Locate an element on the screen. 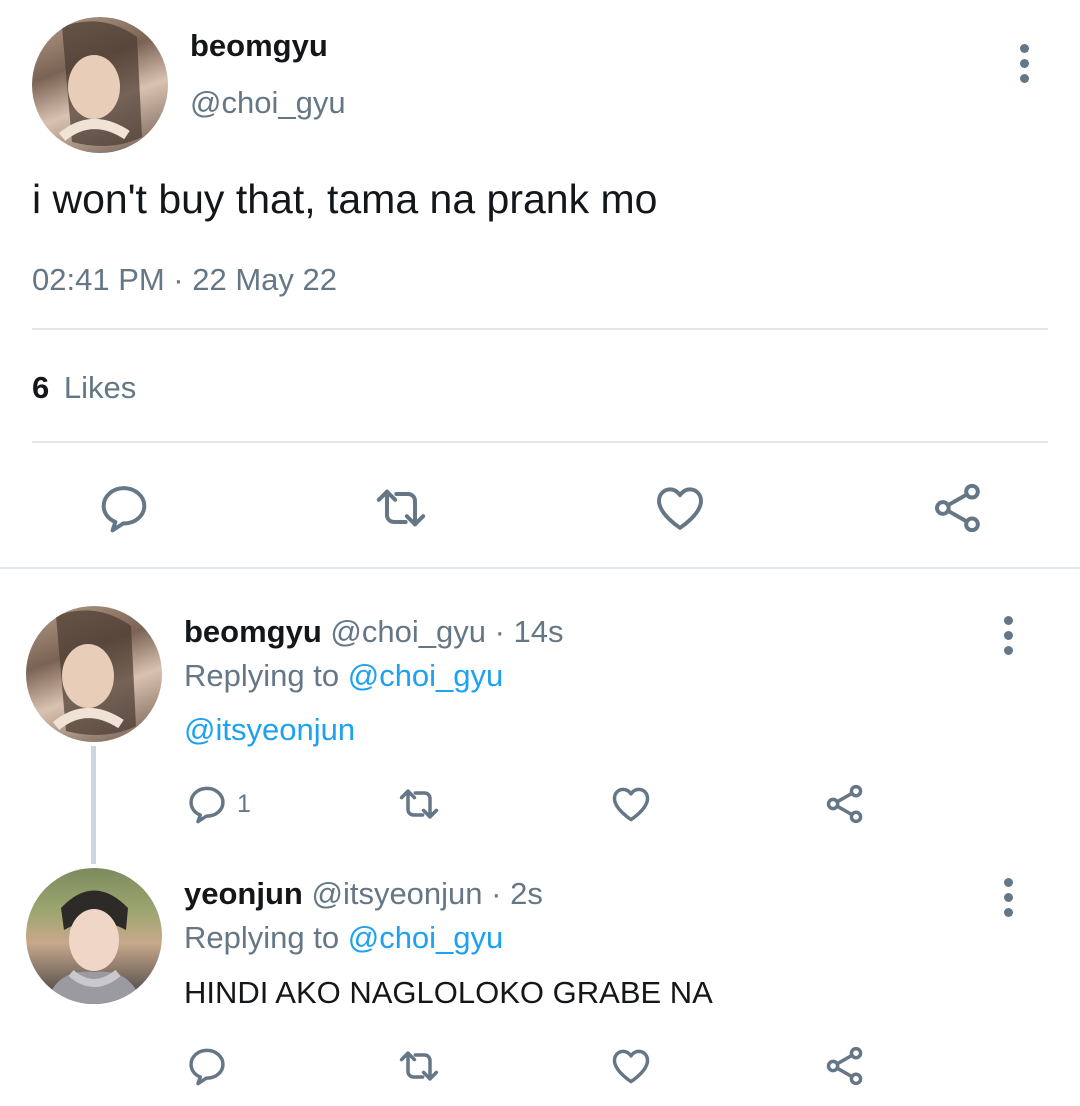  author-name: yeonjun is located at coordinates (243, 893).